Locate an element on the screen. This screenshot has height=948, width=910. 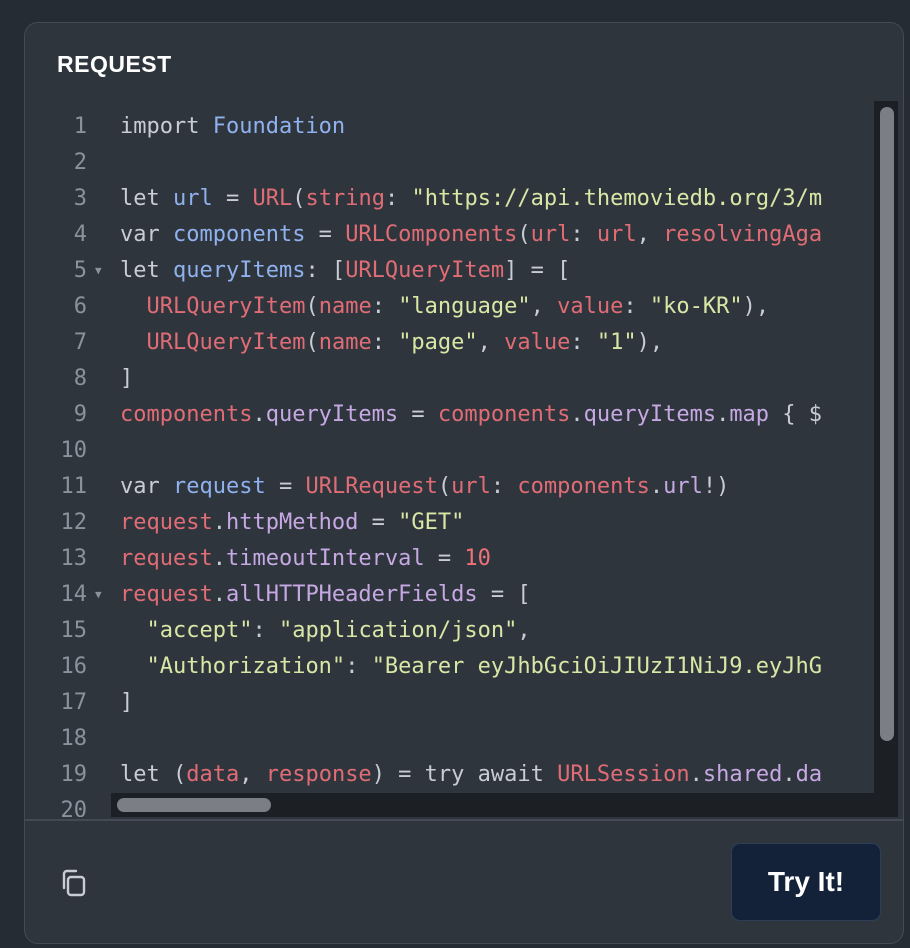
code-text: let queryItems: [URLQueryItem] = [ is located at coordinates (345, 271).